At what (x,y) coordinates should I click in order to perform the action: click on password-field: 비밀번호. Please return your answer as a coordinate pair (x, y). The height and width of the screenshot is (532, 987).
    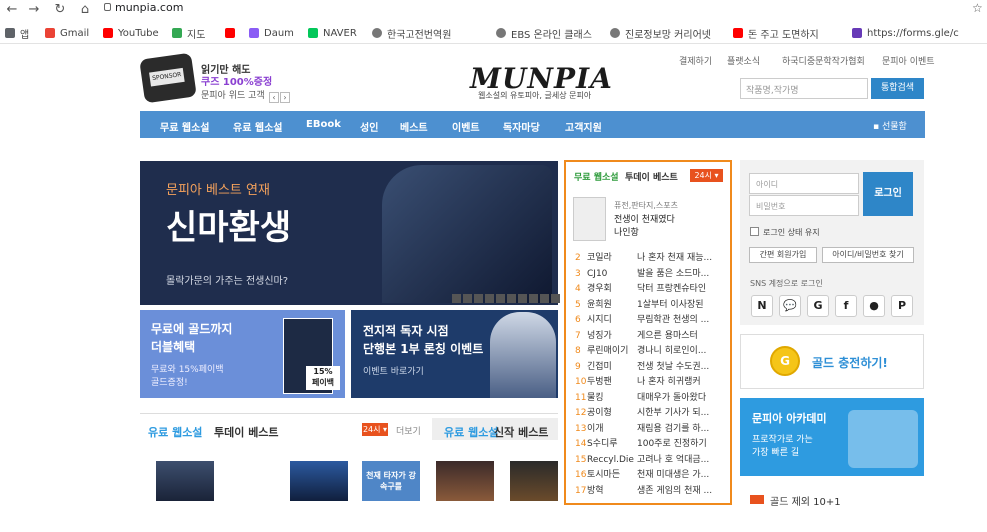
    Looking at the image, I should click on (804, 205).